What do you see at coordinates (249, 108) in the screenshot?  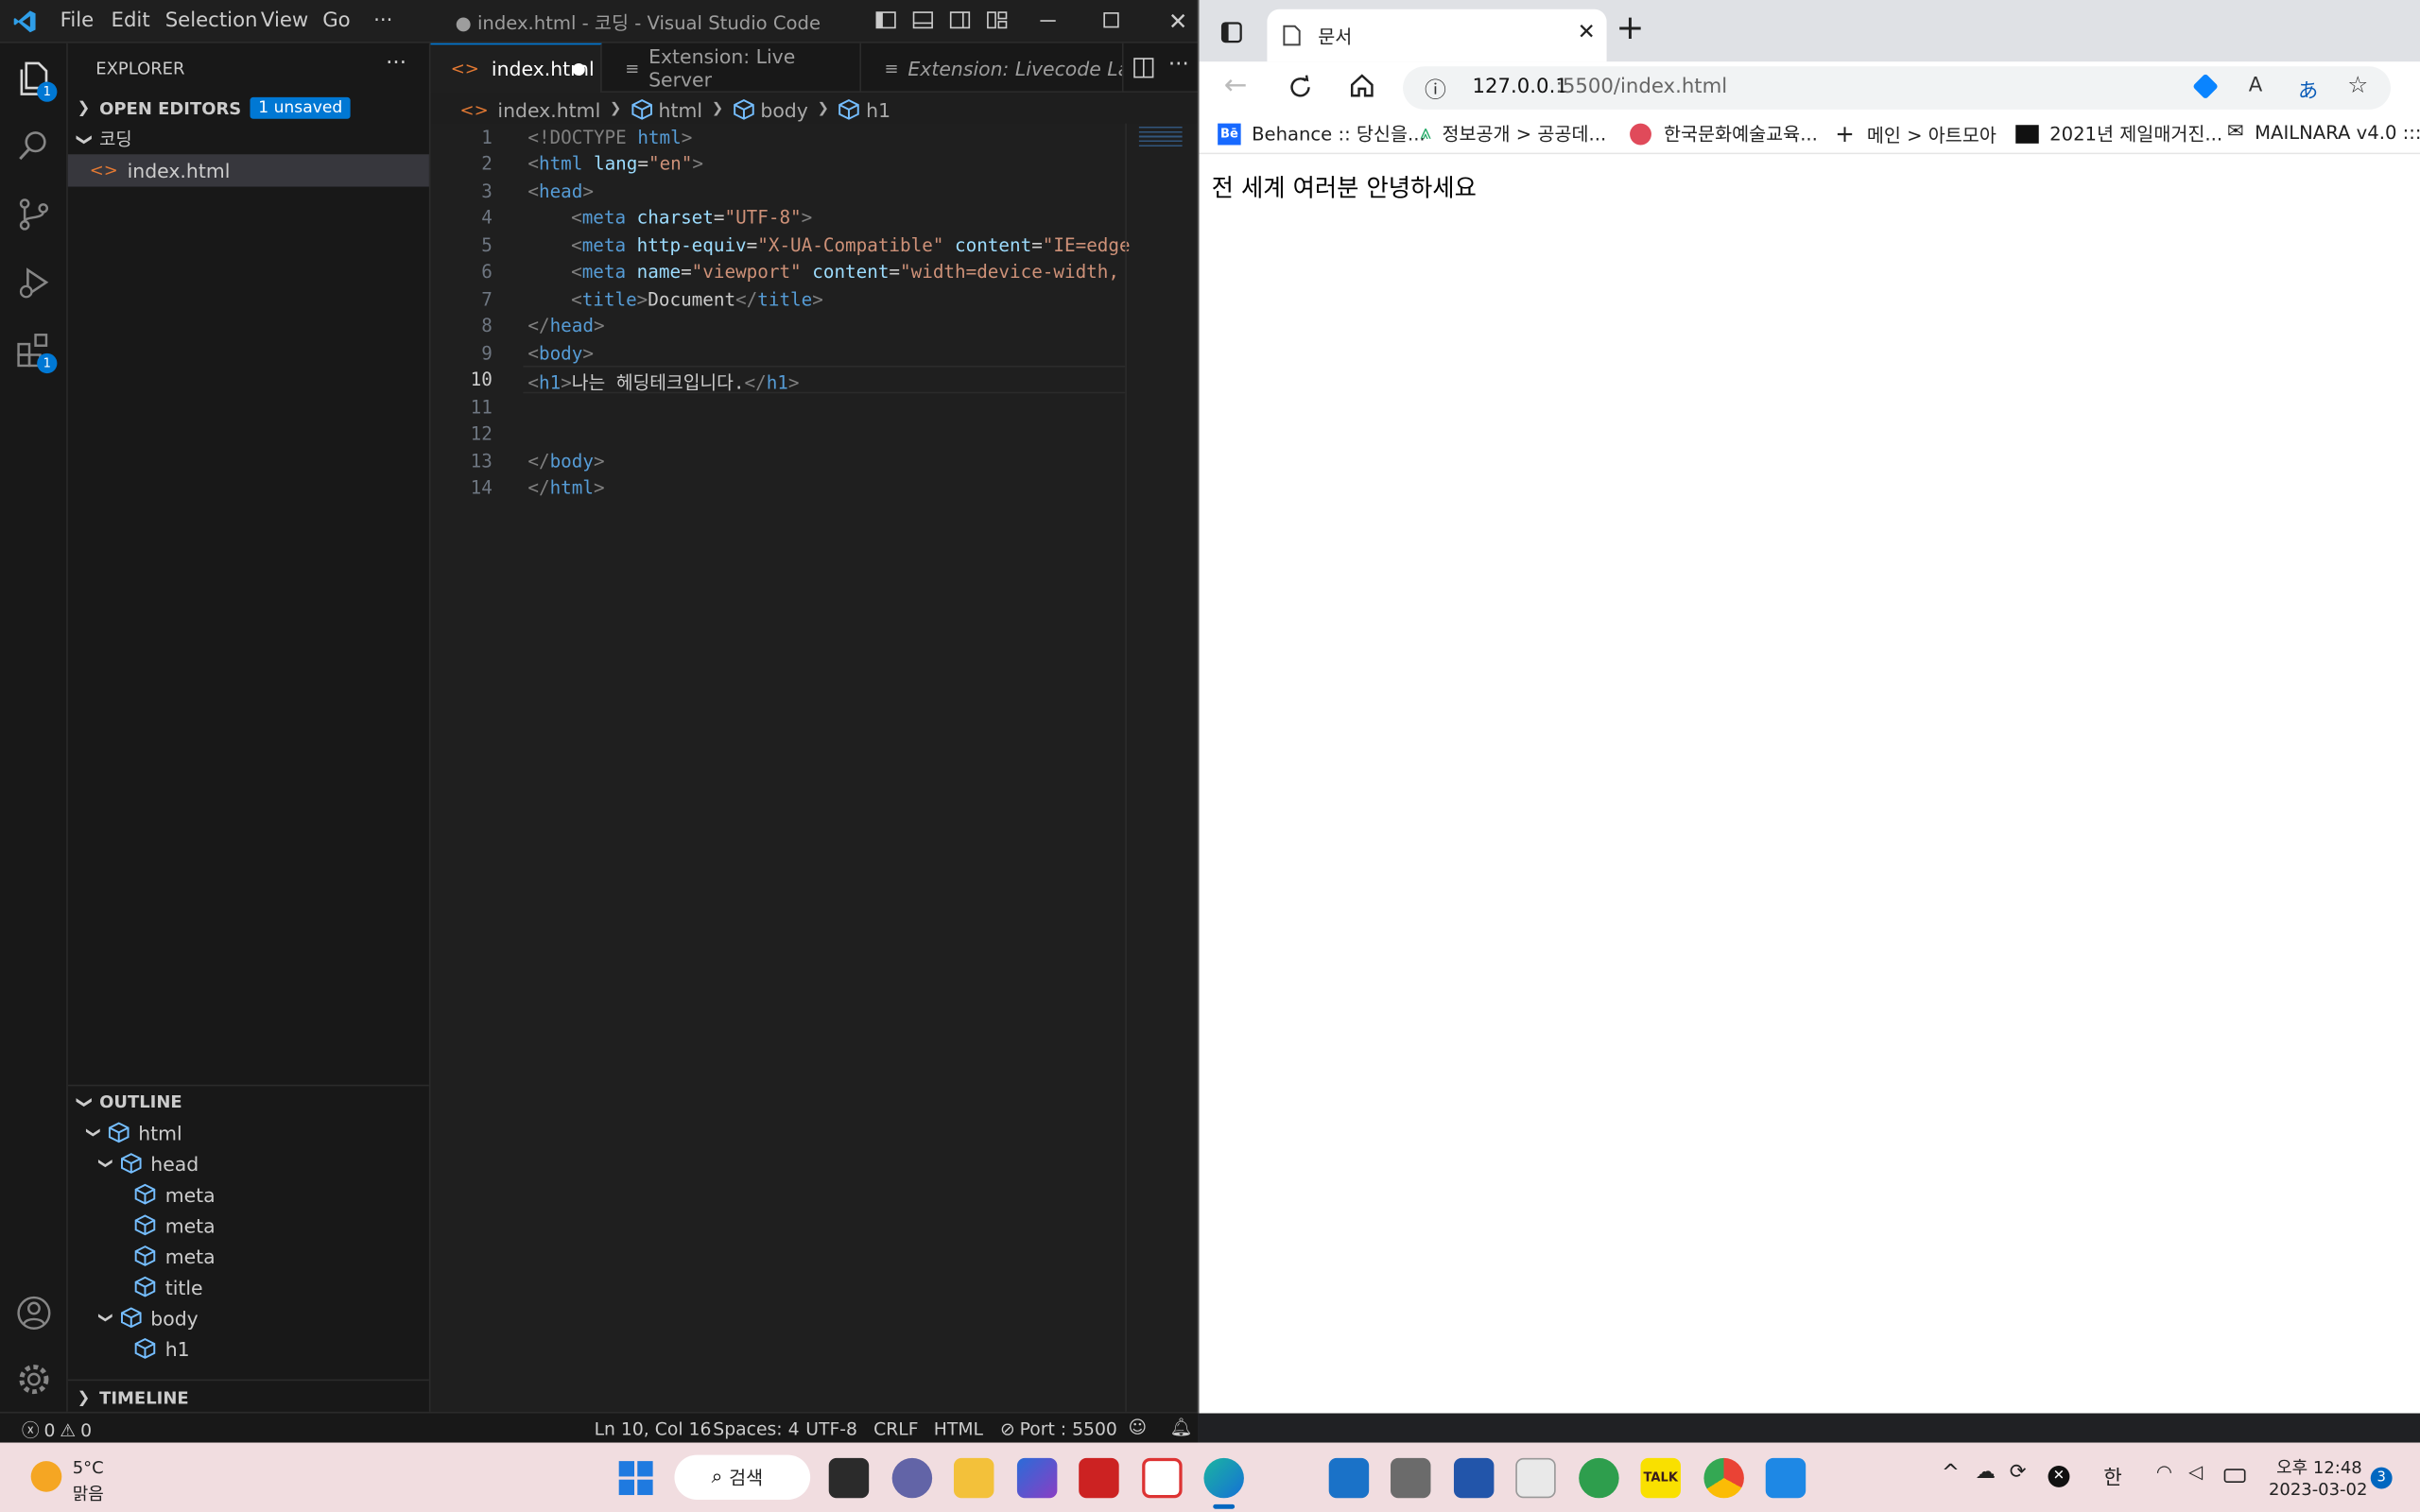 I see `open-editors-header: ❯ OPEN EDITORS 1 unsaved` at bounding box center [249, 108].